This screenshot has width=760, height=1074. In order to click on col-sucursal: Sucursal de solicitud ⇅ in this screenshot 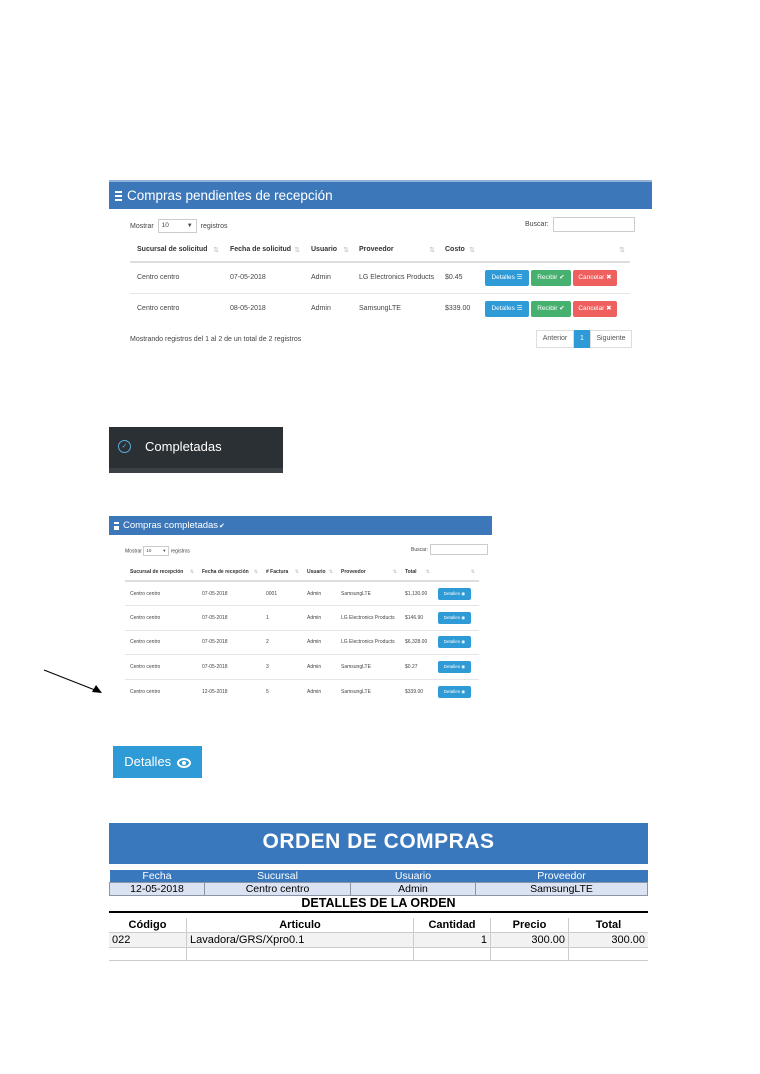, I will do `click(177, 251)`.